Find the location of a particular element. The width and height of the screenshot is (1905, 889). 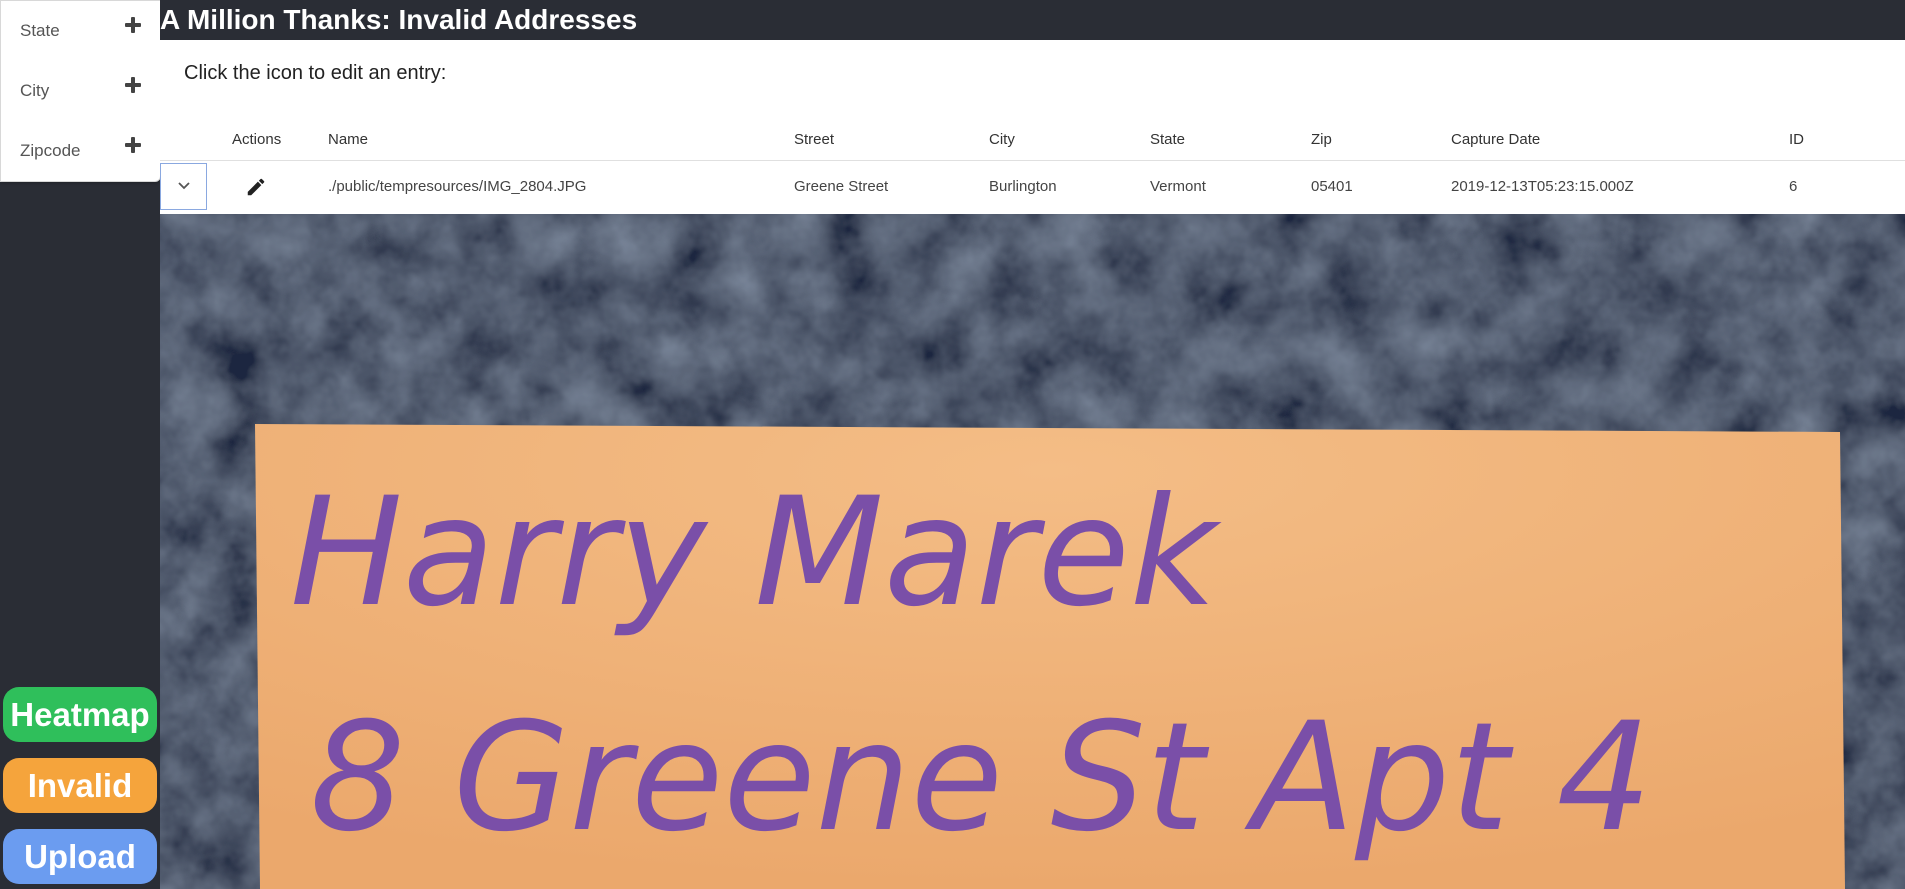

cell-capture-date: 2019-12-13T05:23:15.000Z is located at coordinates (1542, 186).